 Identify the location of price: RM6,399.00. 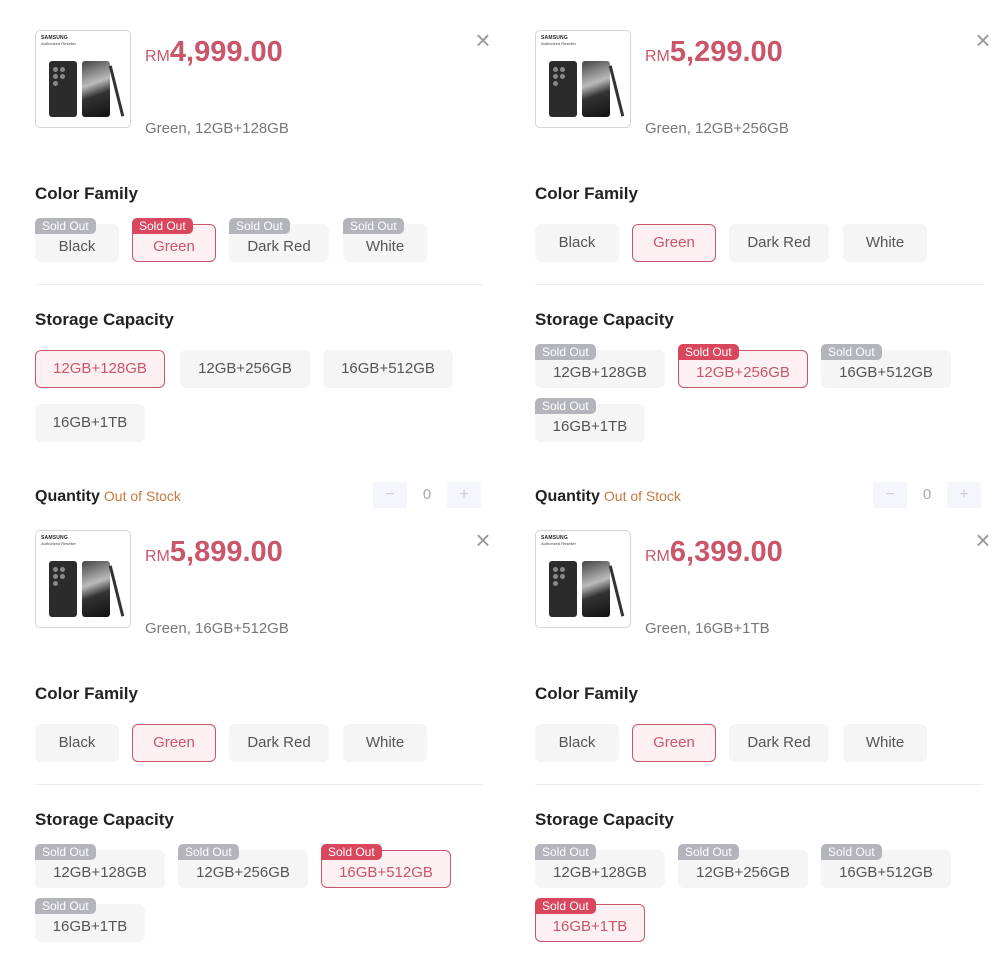
(714, 554).